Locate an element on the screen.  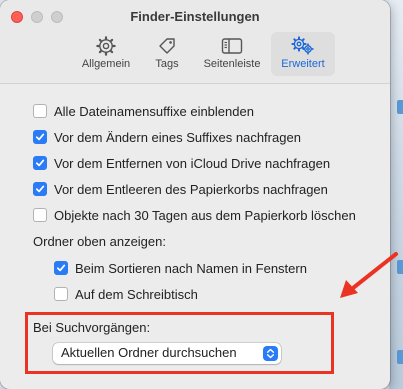
sidebar-icon is located at coordinates (232, 46).